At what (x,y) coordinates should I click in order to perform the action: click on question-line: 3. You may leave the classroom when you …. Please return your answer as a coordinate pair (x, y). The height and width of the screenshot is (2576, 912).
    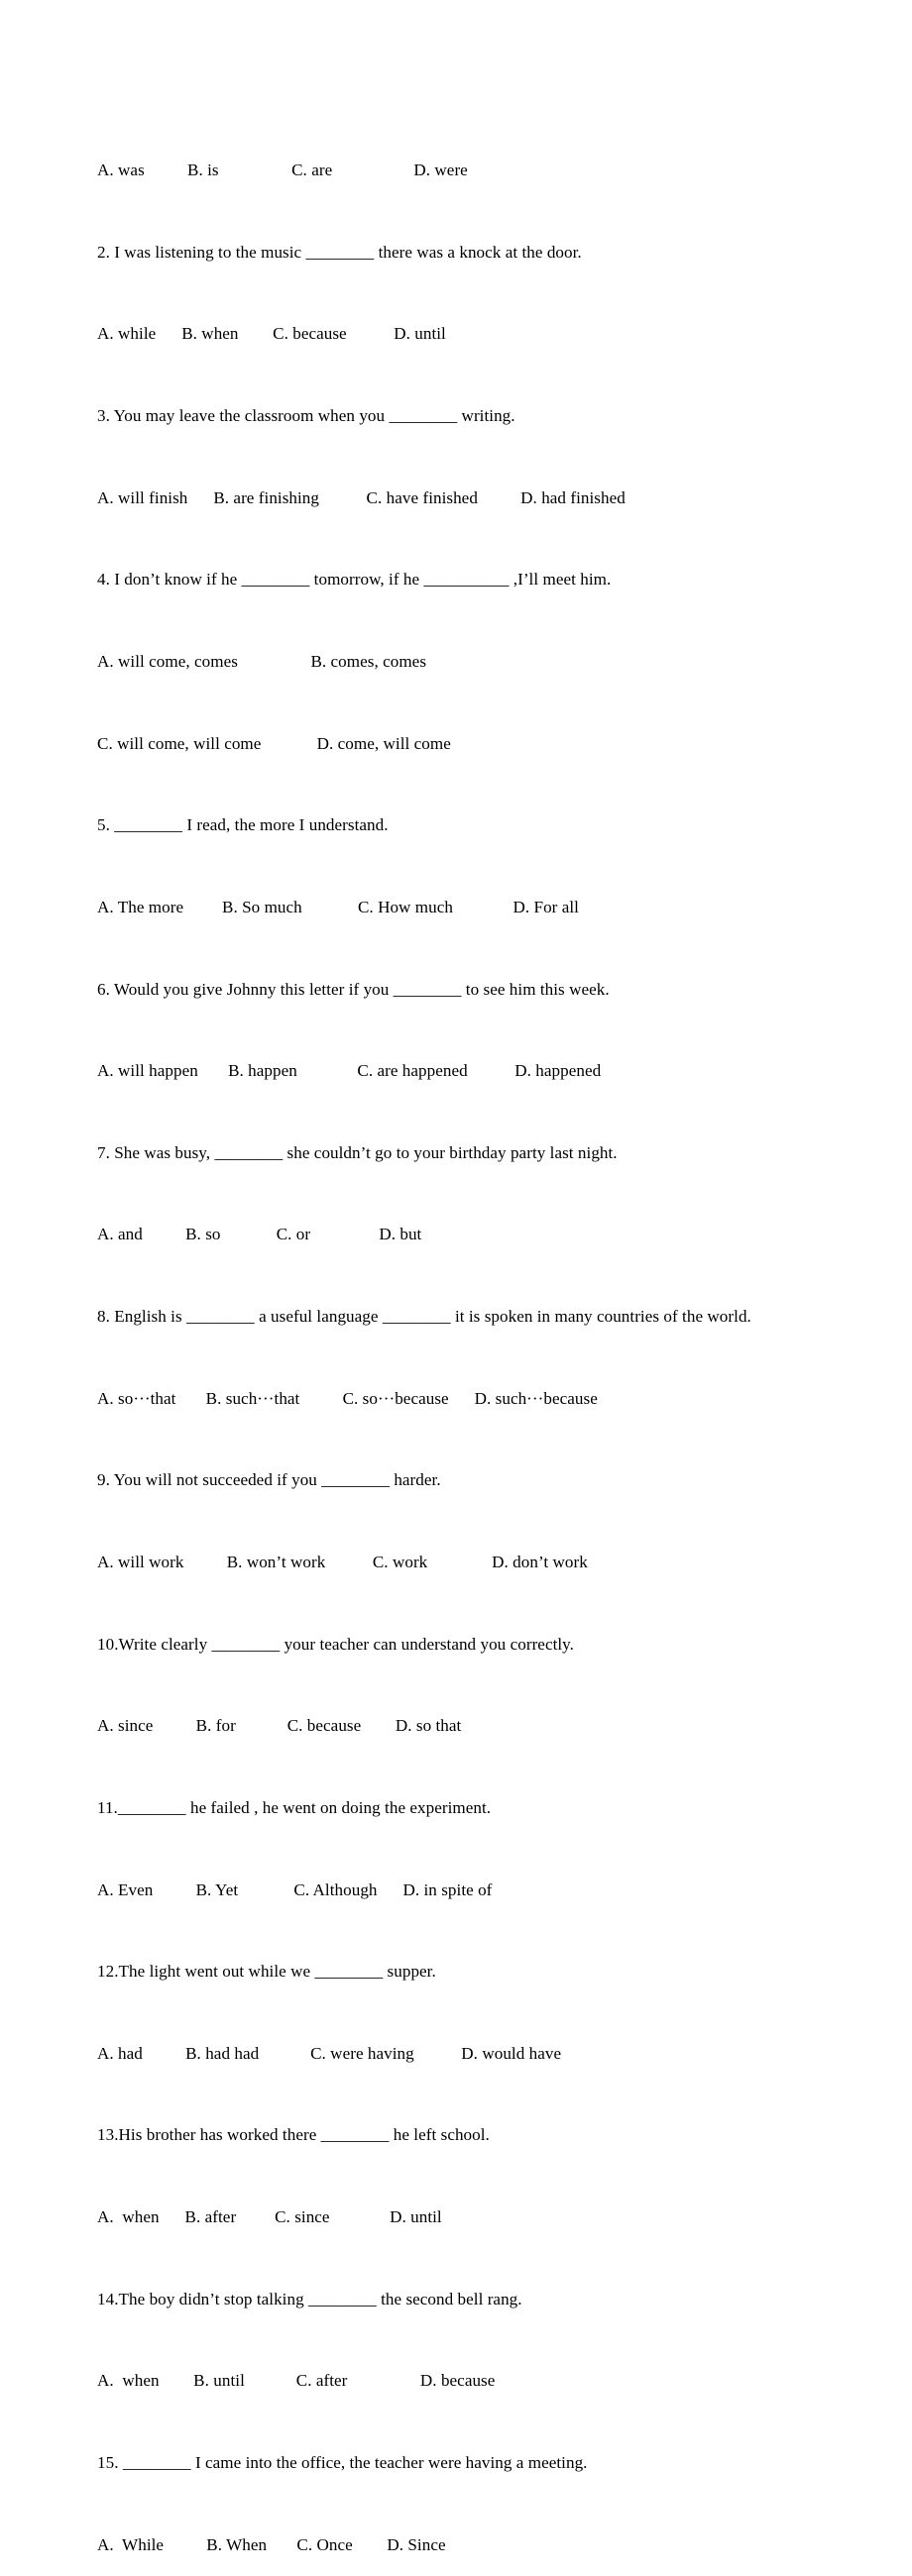
    Looking at the image, I should click on (306, 416).